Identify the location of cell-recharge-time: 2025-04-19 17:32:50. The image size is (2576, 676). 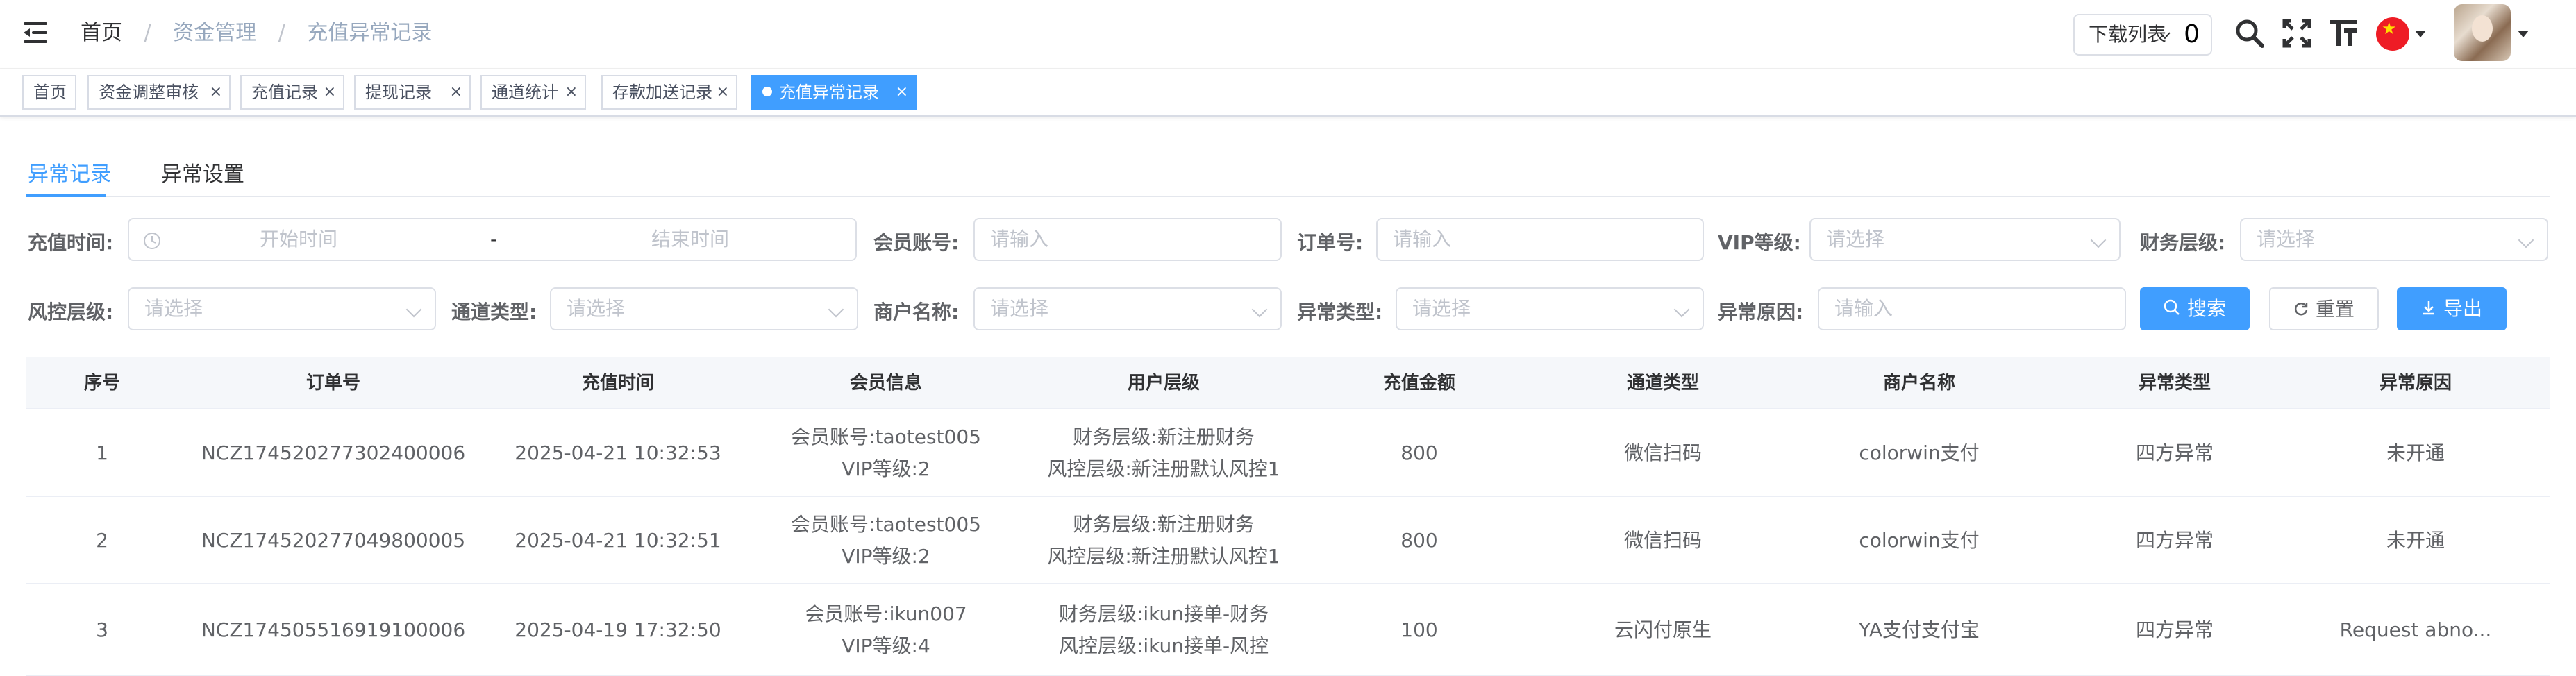
(618, 629).